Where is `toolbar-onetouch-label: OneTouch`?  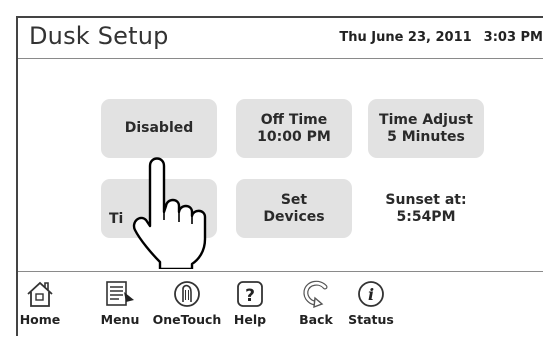 toolbar-onetouch-label: OneTouch is located at coordinates (187, 319).